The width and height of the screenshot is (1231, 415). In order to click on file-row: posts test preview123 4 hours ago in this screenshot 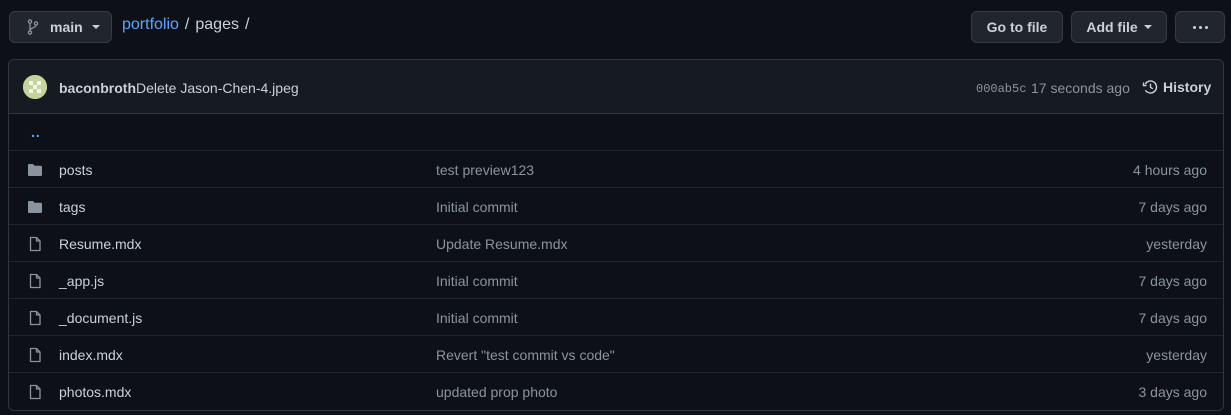, I will do `click(616, 169)`.